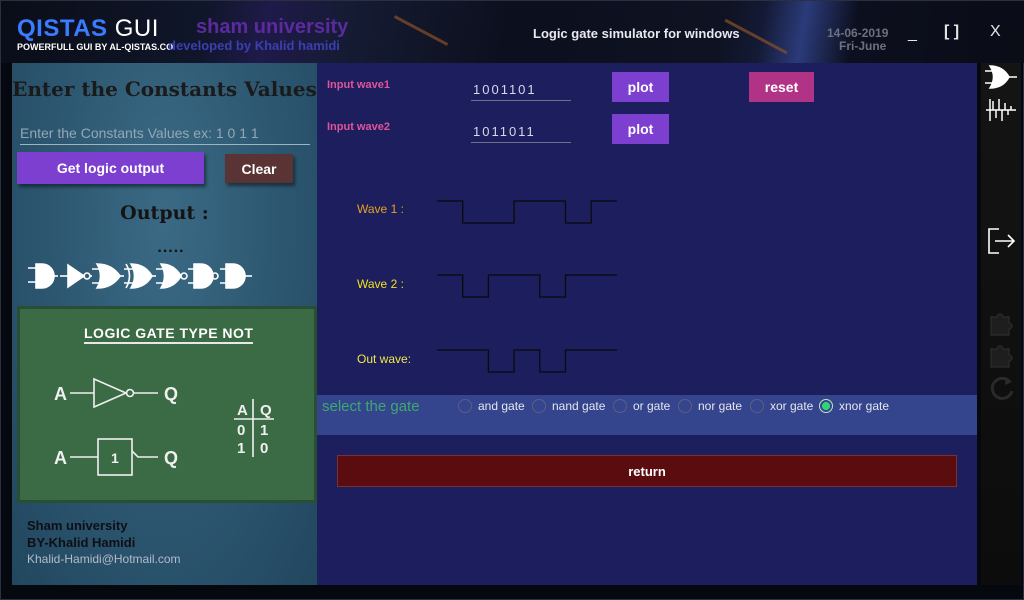  What do you see at coordinates (858, 33) in the screenshot?
I see `date-label: 14-06-2019` at bounding box center [858, 33].